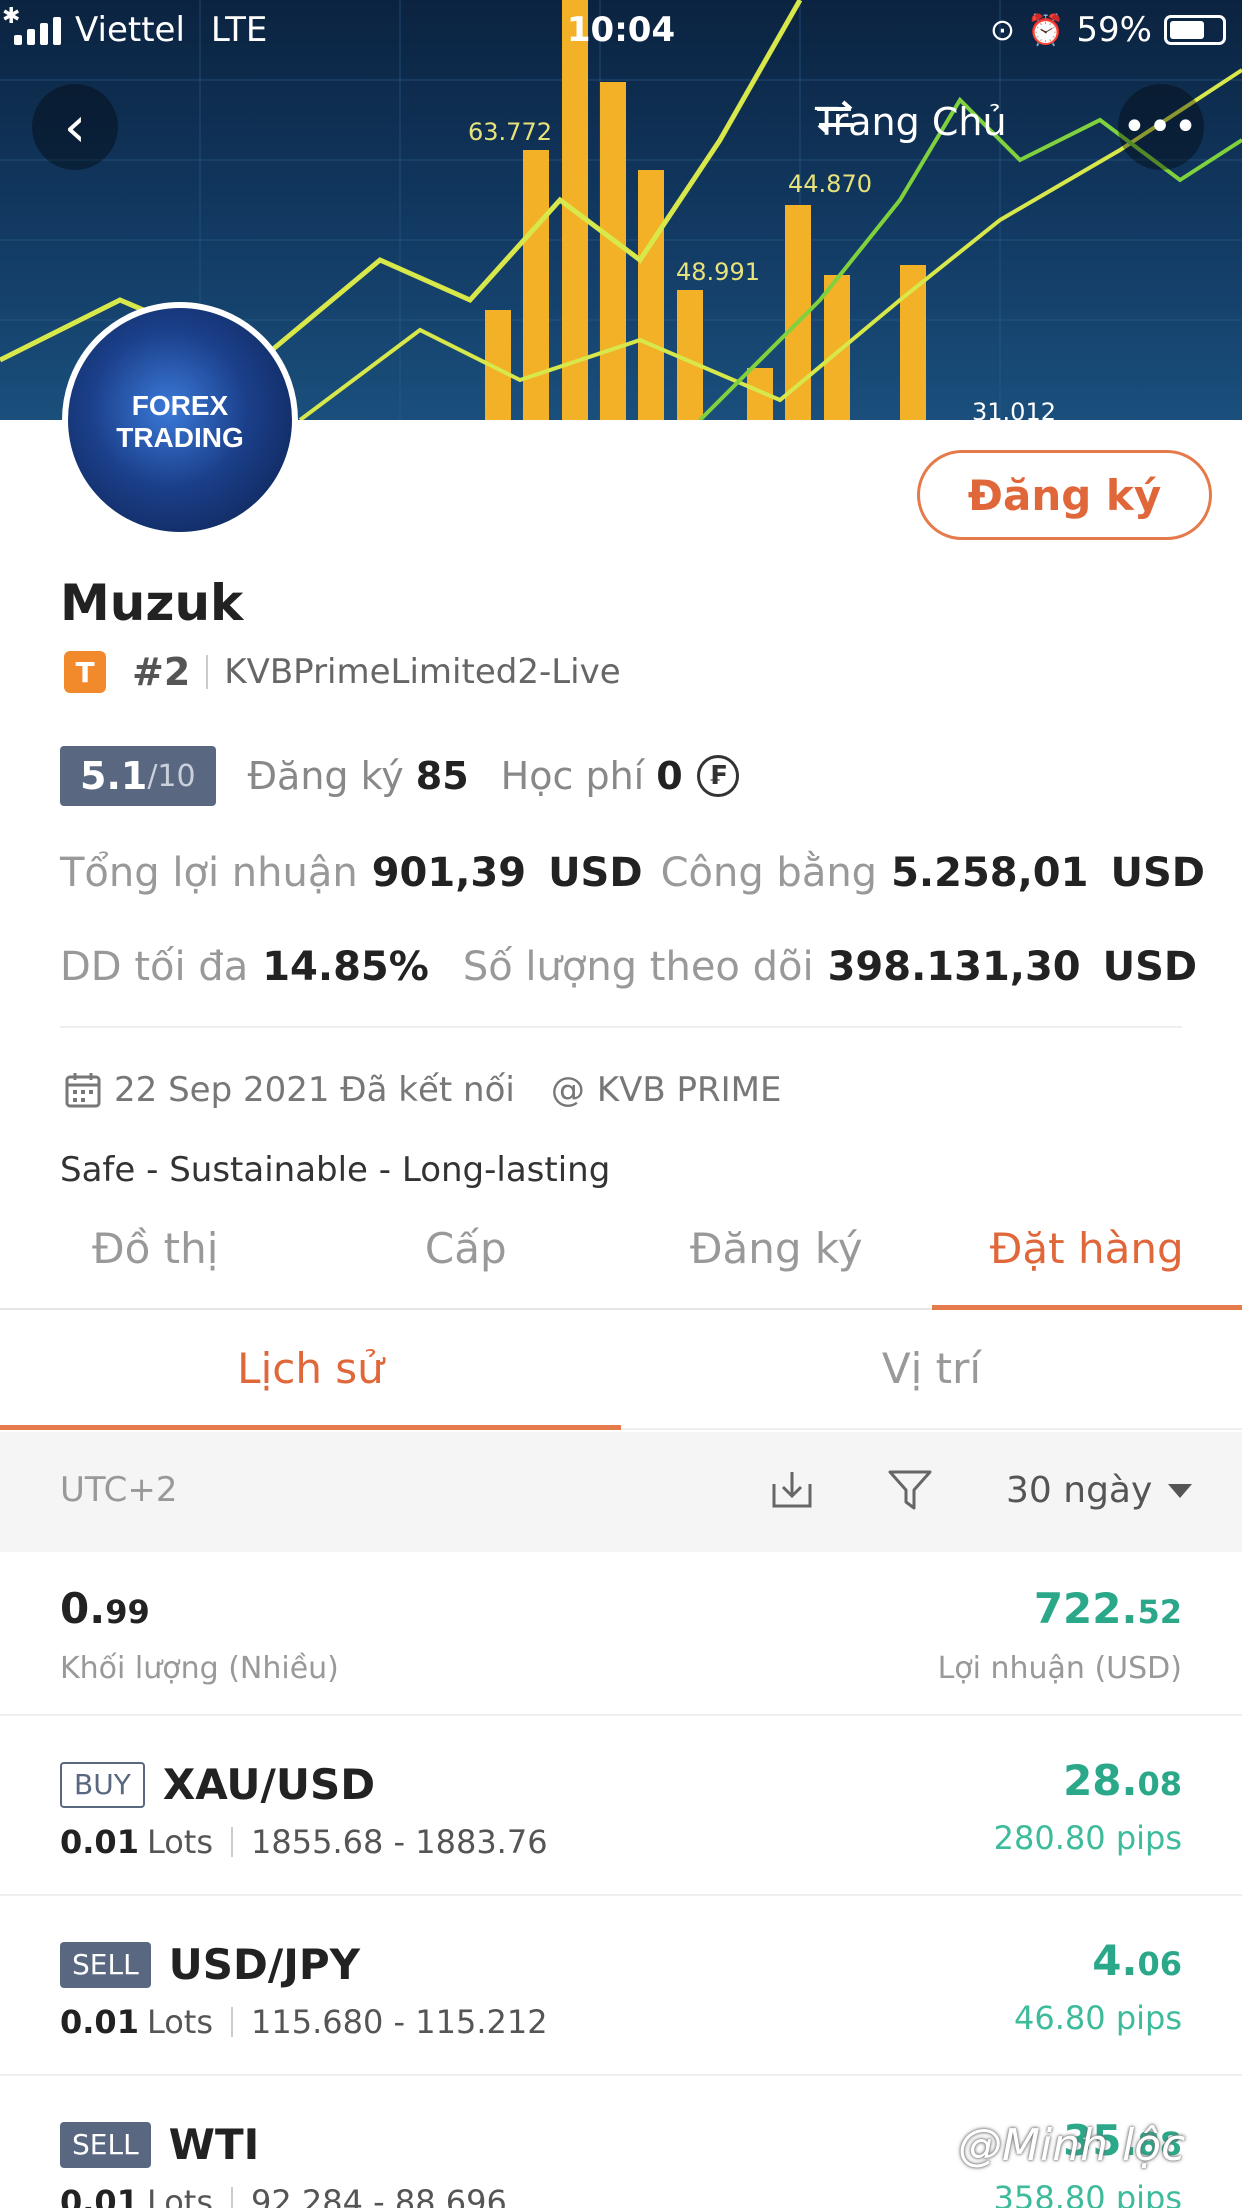  I want to click on more-dots-icon: •••, so click(1161, 127).